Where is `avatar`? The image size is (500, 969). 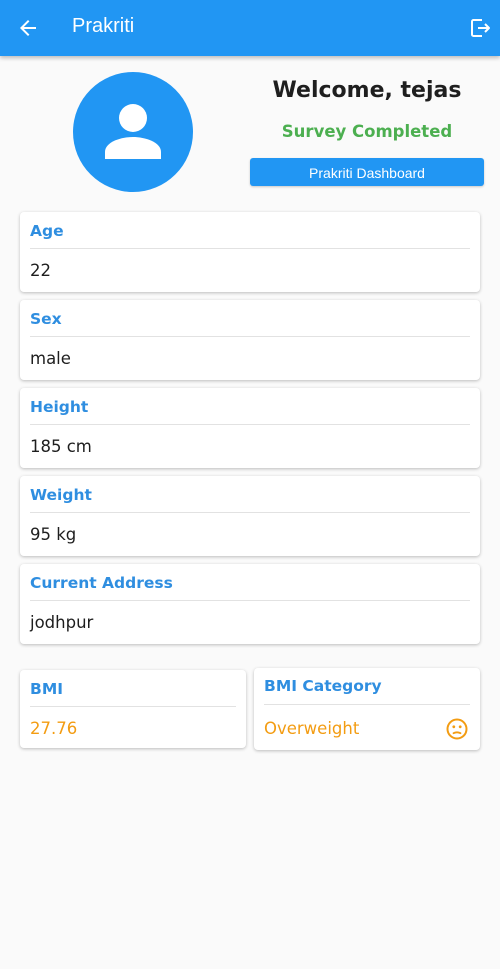 avatar is located at coordinates (133, 132).